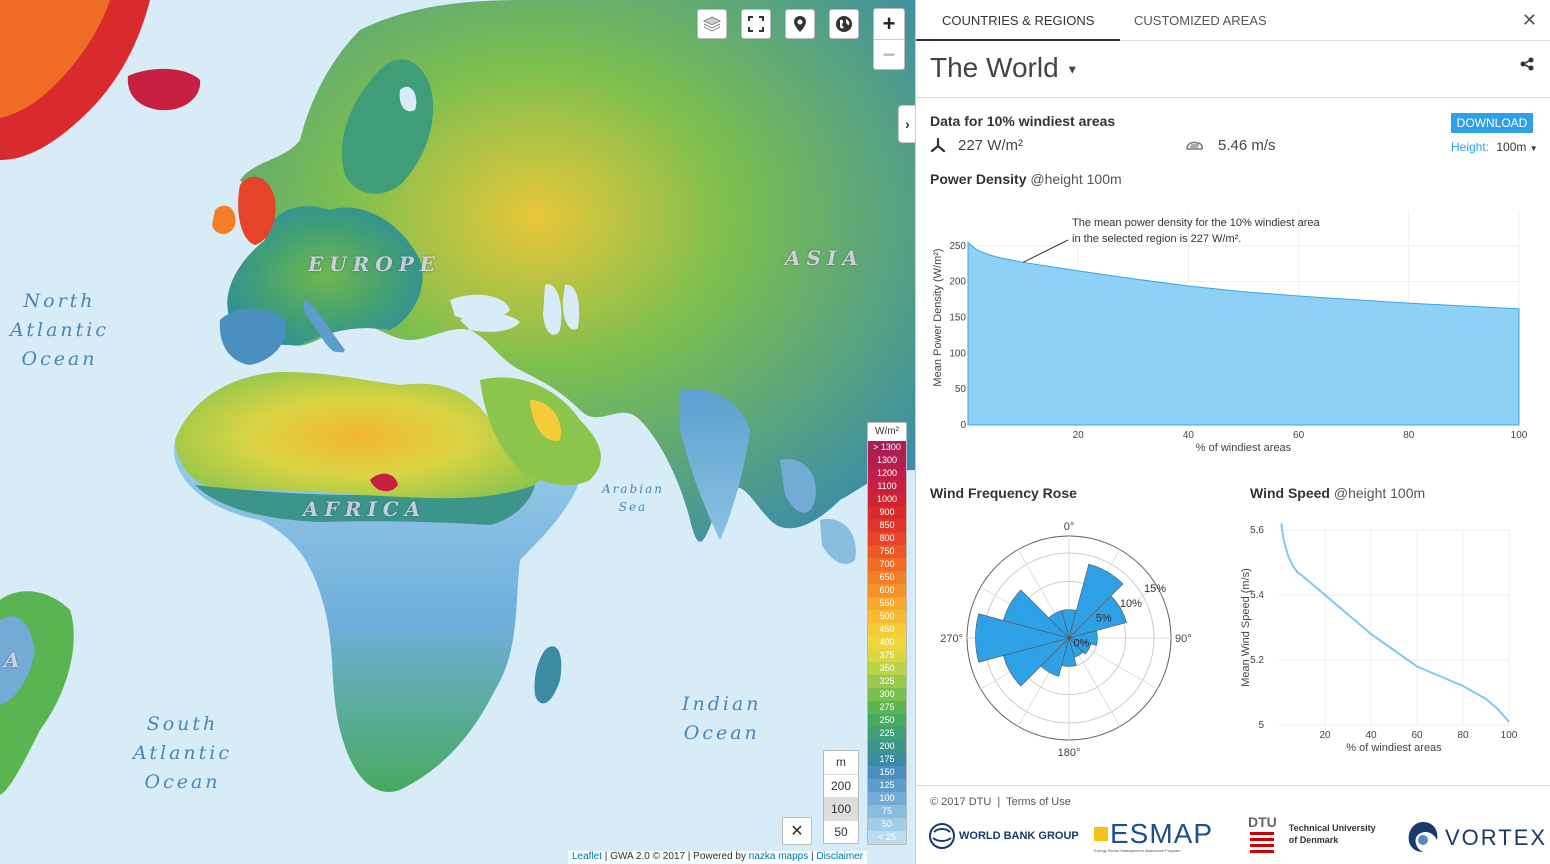  What do you see at coordinates (1475, 838) in the screenshot?
I see `vortex-logo: VORTEX` at bounding box center [1475, 838].